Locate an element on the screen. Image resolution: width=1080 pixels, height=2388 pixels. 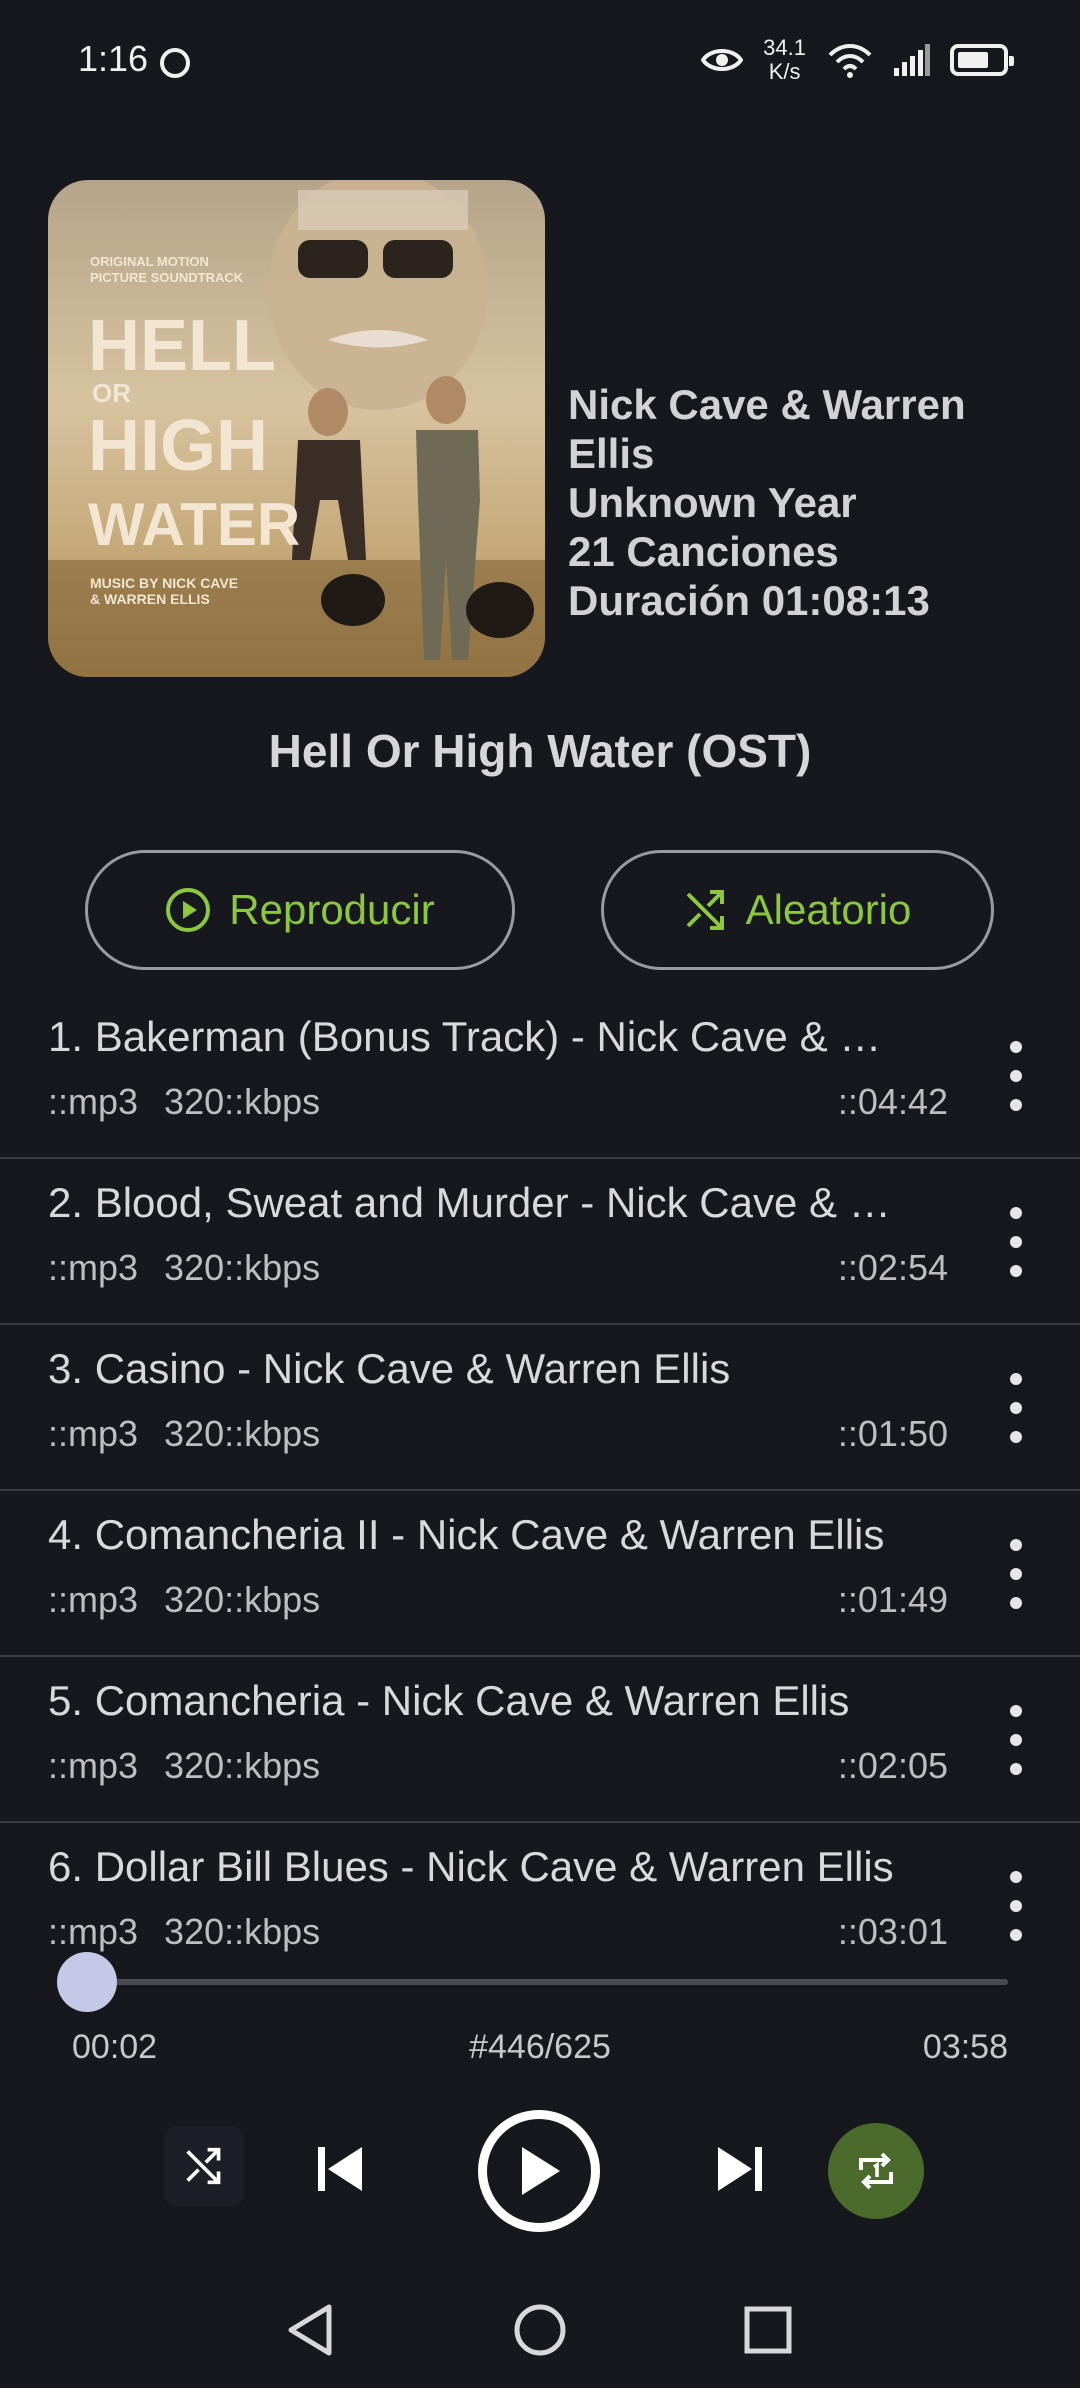
shuffle-button is located at coordinates (204, 2166).